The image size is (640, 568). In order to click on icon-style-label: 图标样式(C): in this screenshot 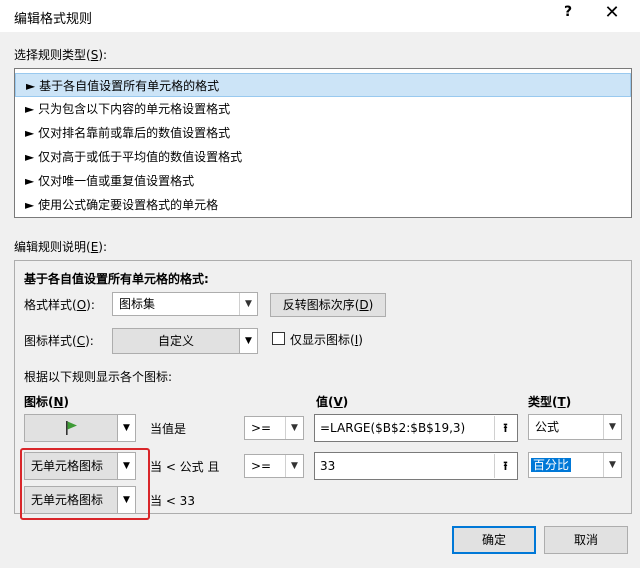, I will do `click(59, 341)`.